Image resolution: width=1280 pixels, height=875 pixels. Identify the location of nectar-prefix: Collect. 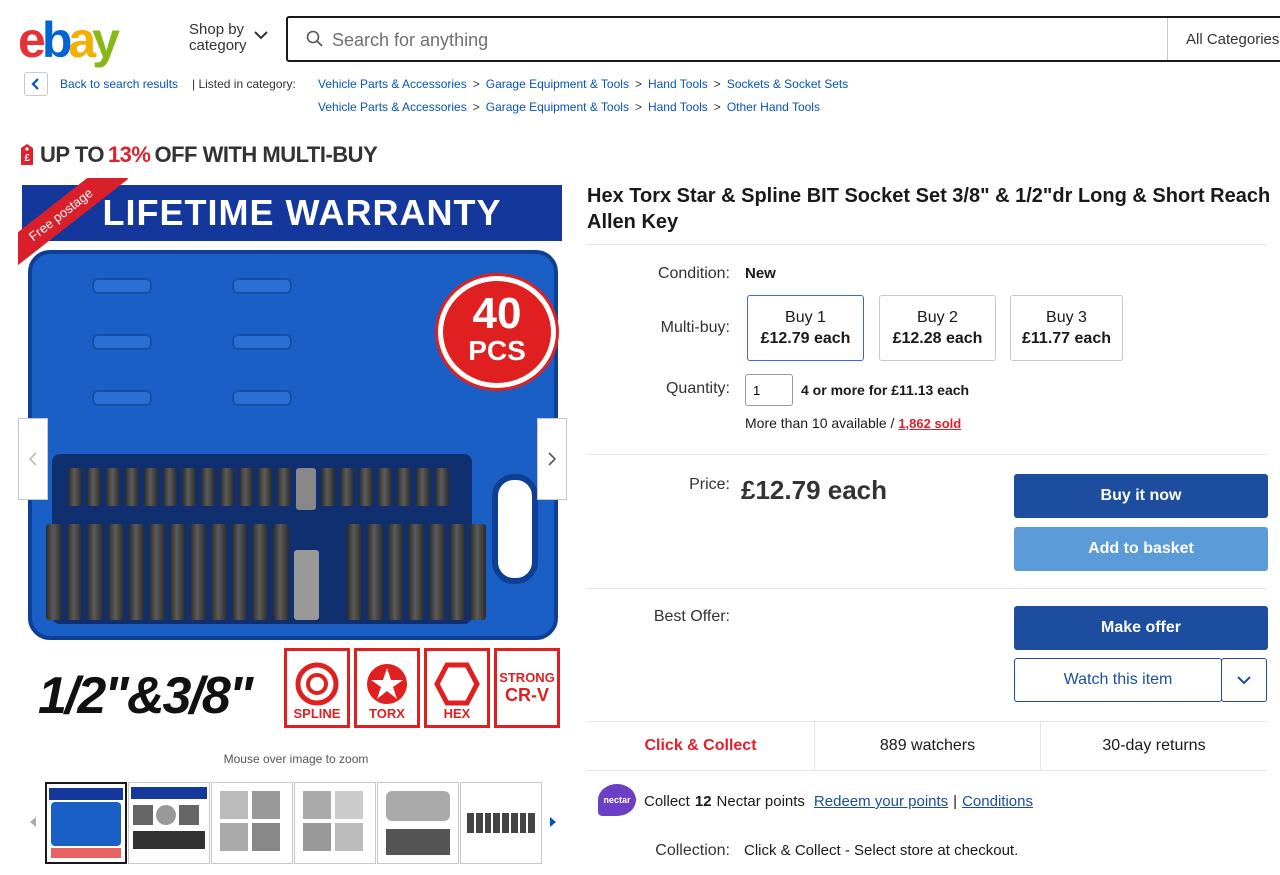
(667, 801).